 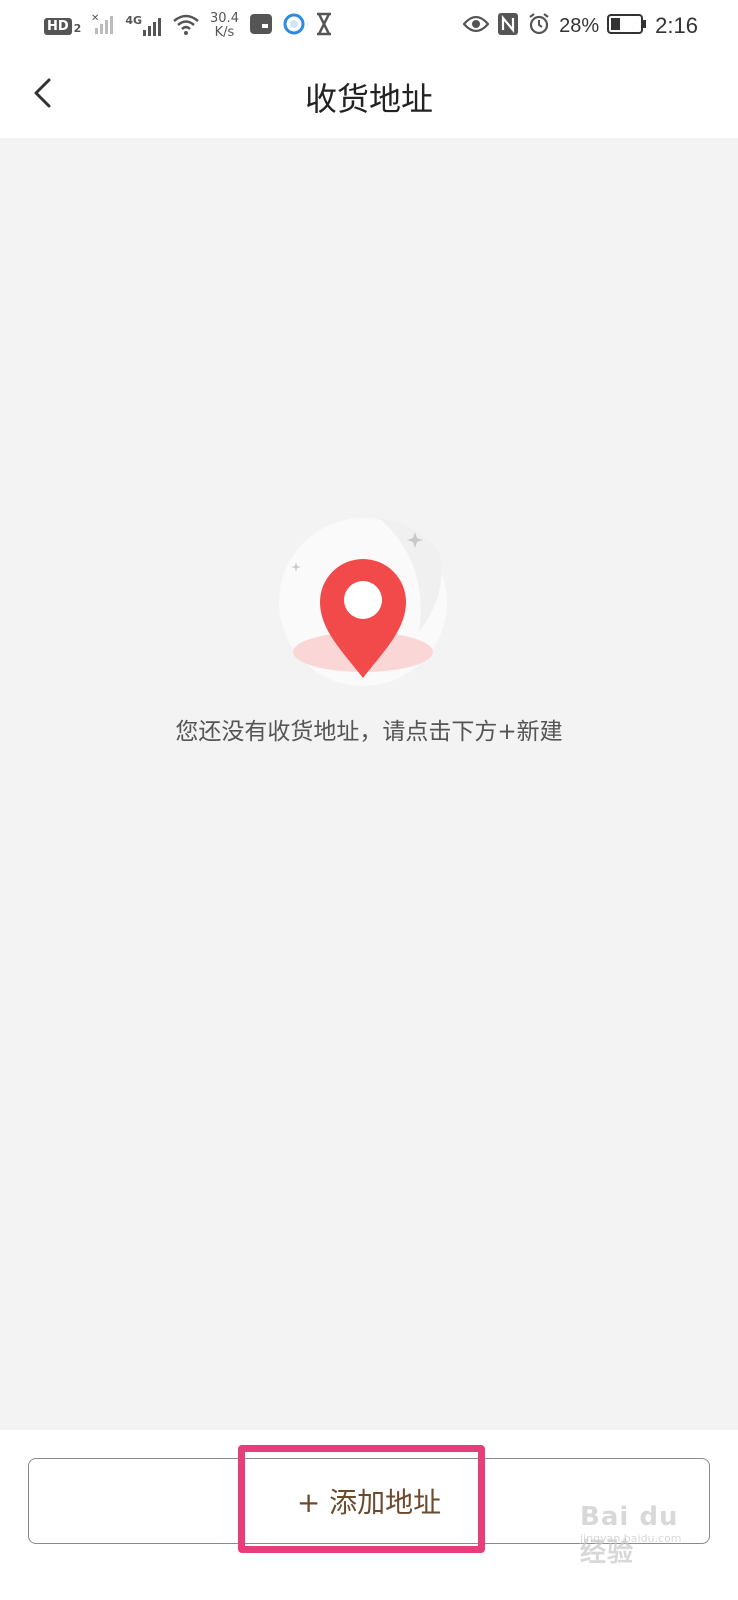 I want to click on add-address-label: + 添加地址, so click(x=369, y=1502).